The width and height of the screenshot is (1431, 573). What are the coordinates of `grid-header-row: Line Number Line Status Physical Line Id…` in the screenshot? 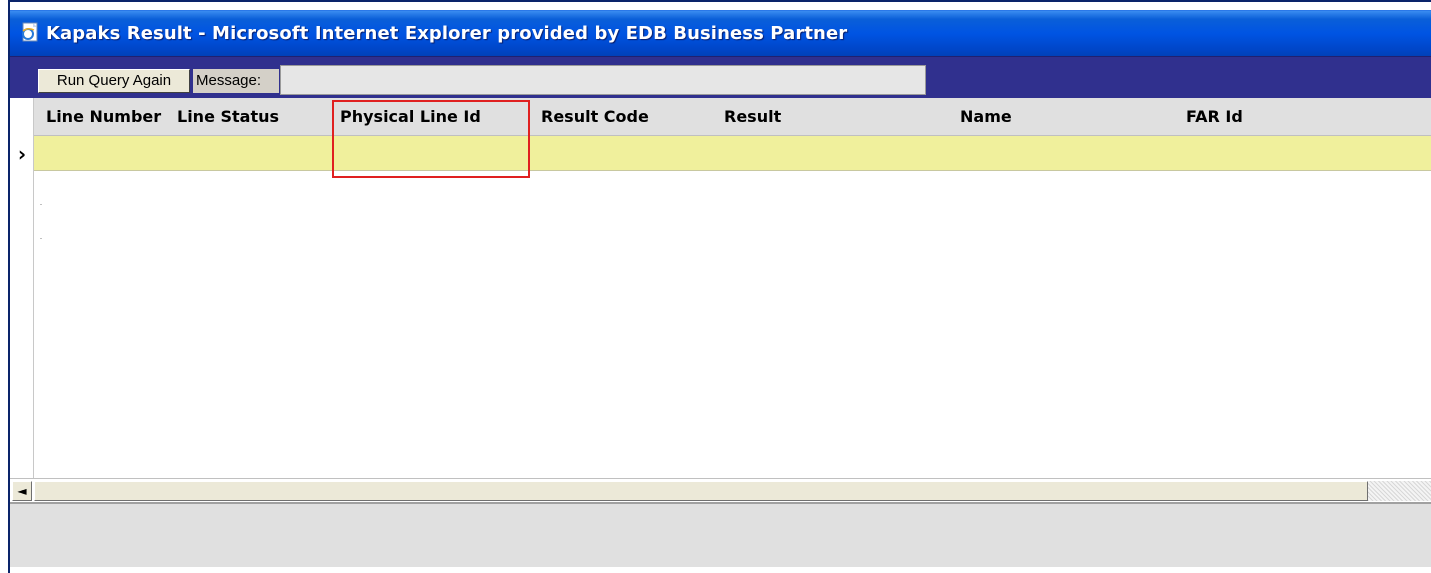 It's located at (720, 117).